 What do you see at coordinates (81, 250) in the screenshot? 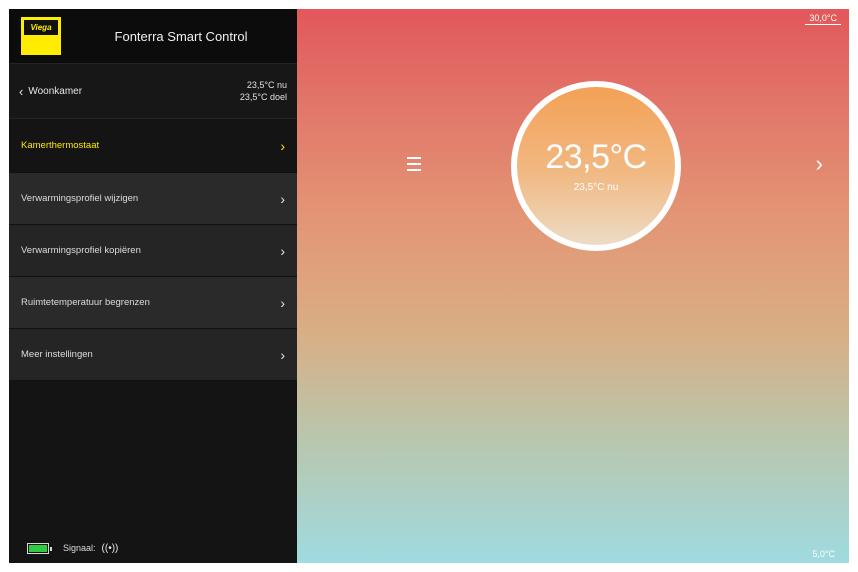
I see `menu-item-label: Verwarmingsprofiel kopiëren` at bounding box center [81, 250].